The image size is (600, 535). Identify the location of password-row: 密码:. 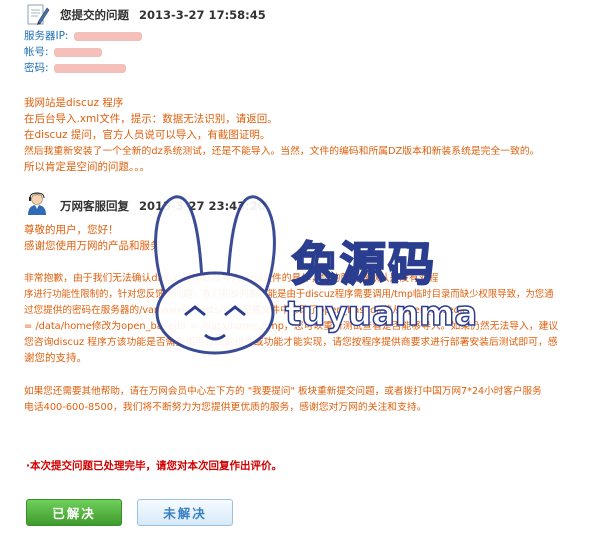
(75, 67).